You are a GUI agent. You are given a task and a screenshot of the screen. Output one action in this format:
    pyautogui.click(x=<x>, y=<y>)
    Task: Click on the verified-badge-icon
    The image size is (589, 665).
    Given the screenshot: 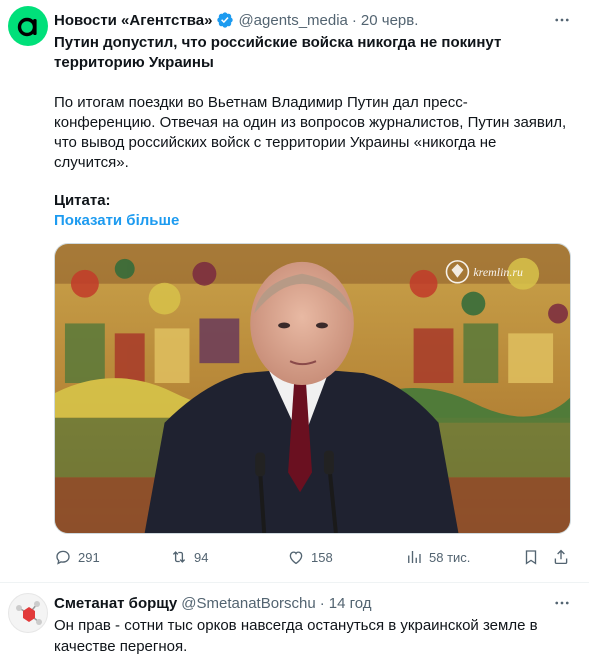 What is the action you would take?
    pyautogui.click(x=225, y=20)
    